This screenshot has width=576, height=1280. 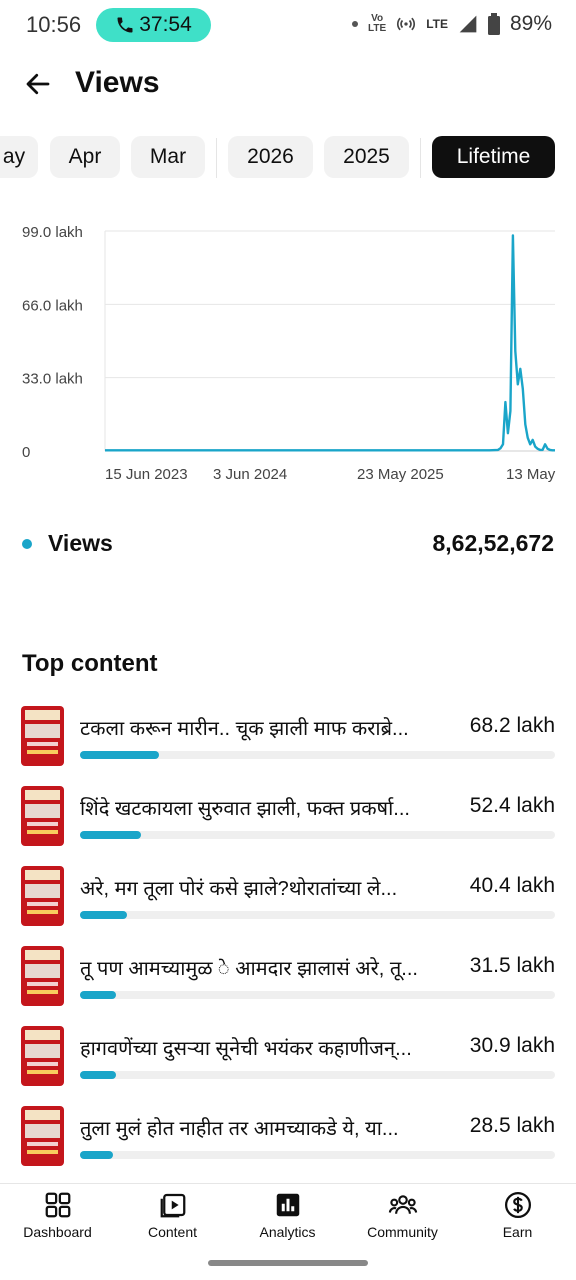 What do you see at coordinates (468, 24) in the screenshot?
I see `signal-icon` at bounding box center [468, 24].